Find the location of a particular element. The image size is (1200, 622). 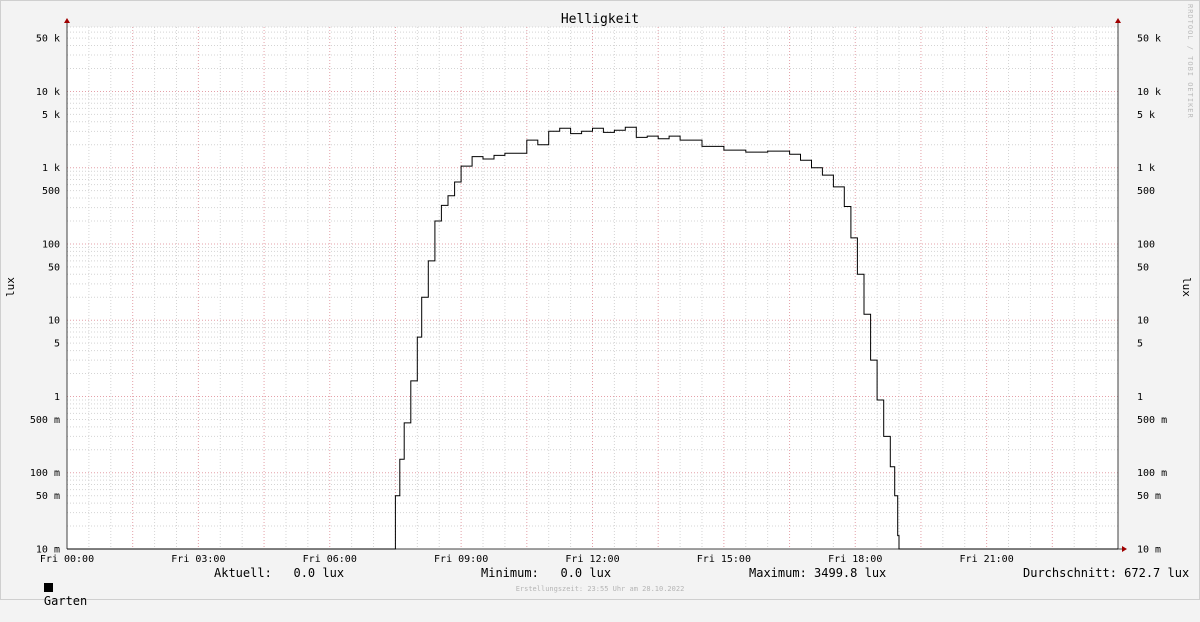

y-tick-label-left: 1 k is located at coordinates (51, 168).